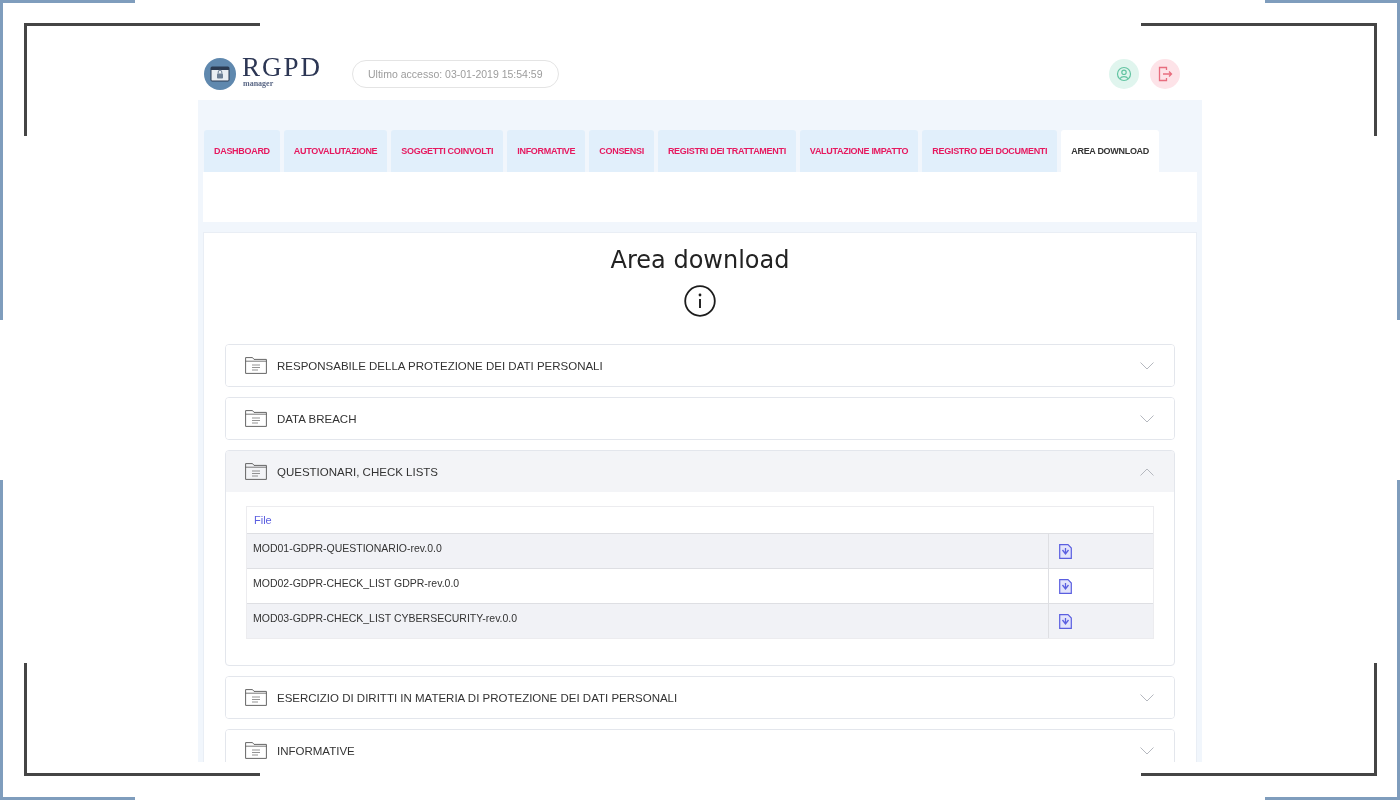  Describe the element at coordinates (335, 151) in the screenshot. I see `tab: AUTOVALUTAZIONE` at that location.